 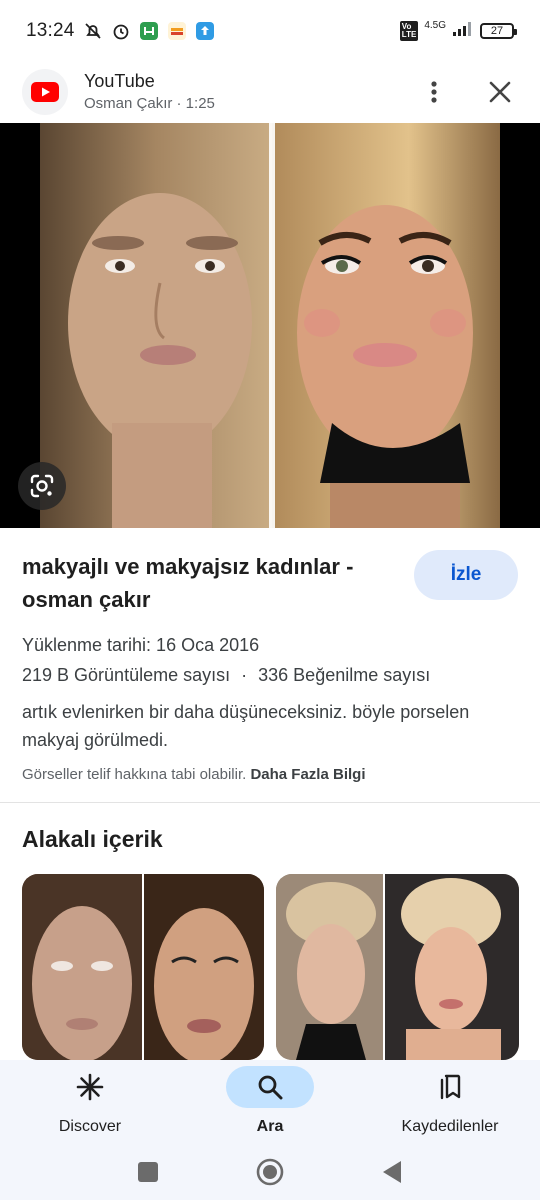 What do you see at coordinates (450, 1126) in the screenshot?
I see `nav-saved-label: Kaydedilenler` at bounding box center [450, 1126].